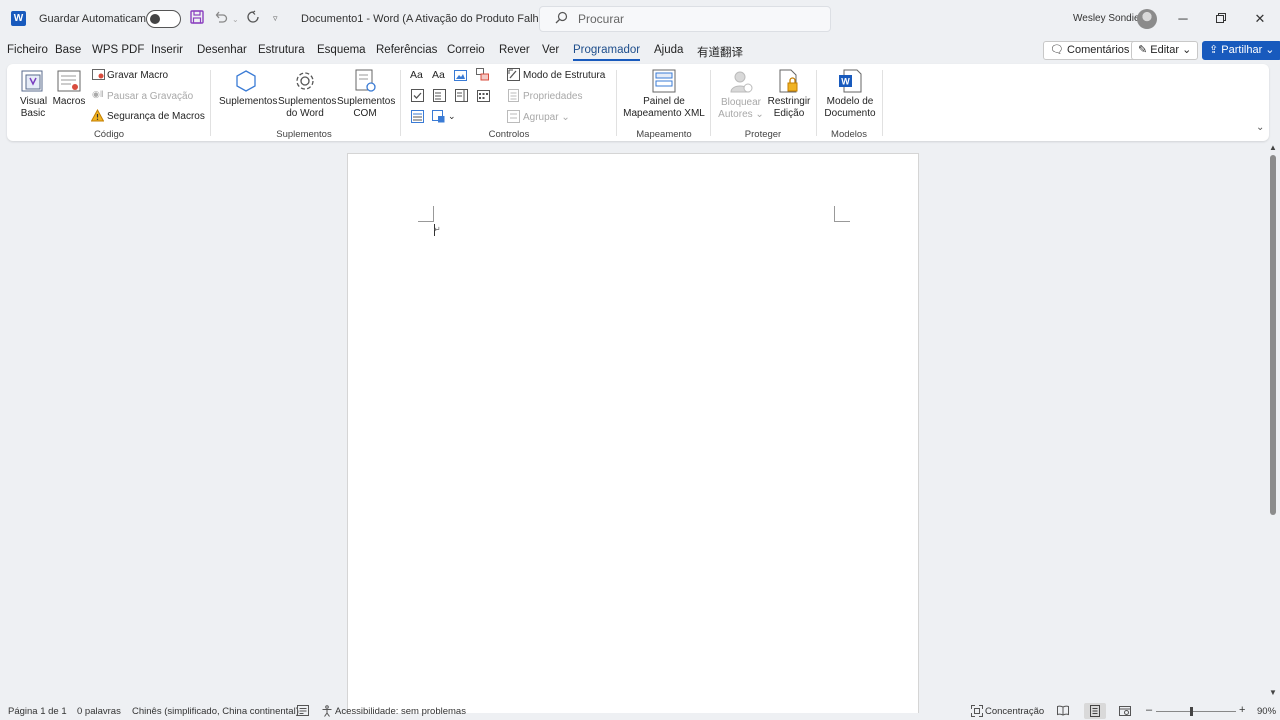 The width and height of the screenshot is (1280, 720). Describe the element at coordinates (1125, 712) in the screenshot. I see `web-layout-icon` at that location.